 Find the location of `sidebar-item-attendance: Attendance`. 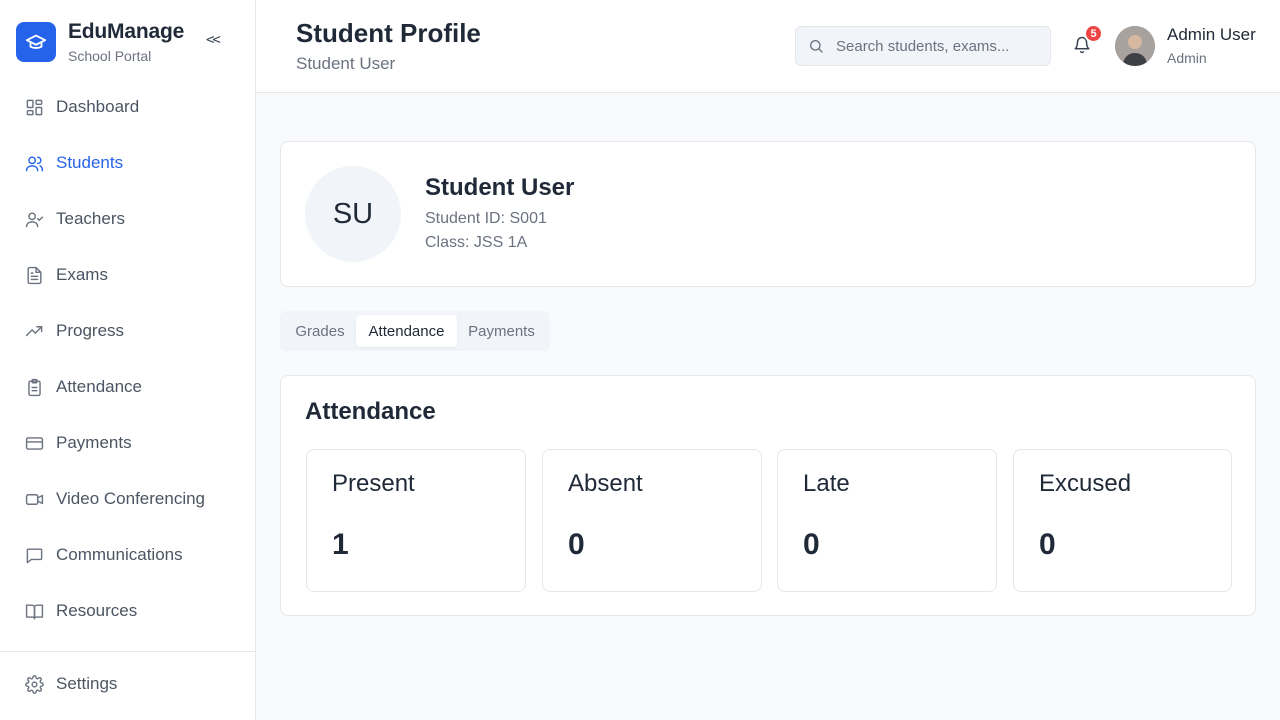

sidebar-item-attendance: Attendance is located at coordinates (127, 387).